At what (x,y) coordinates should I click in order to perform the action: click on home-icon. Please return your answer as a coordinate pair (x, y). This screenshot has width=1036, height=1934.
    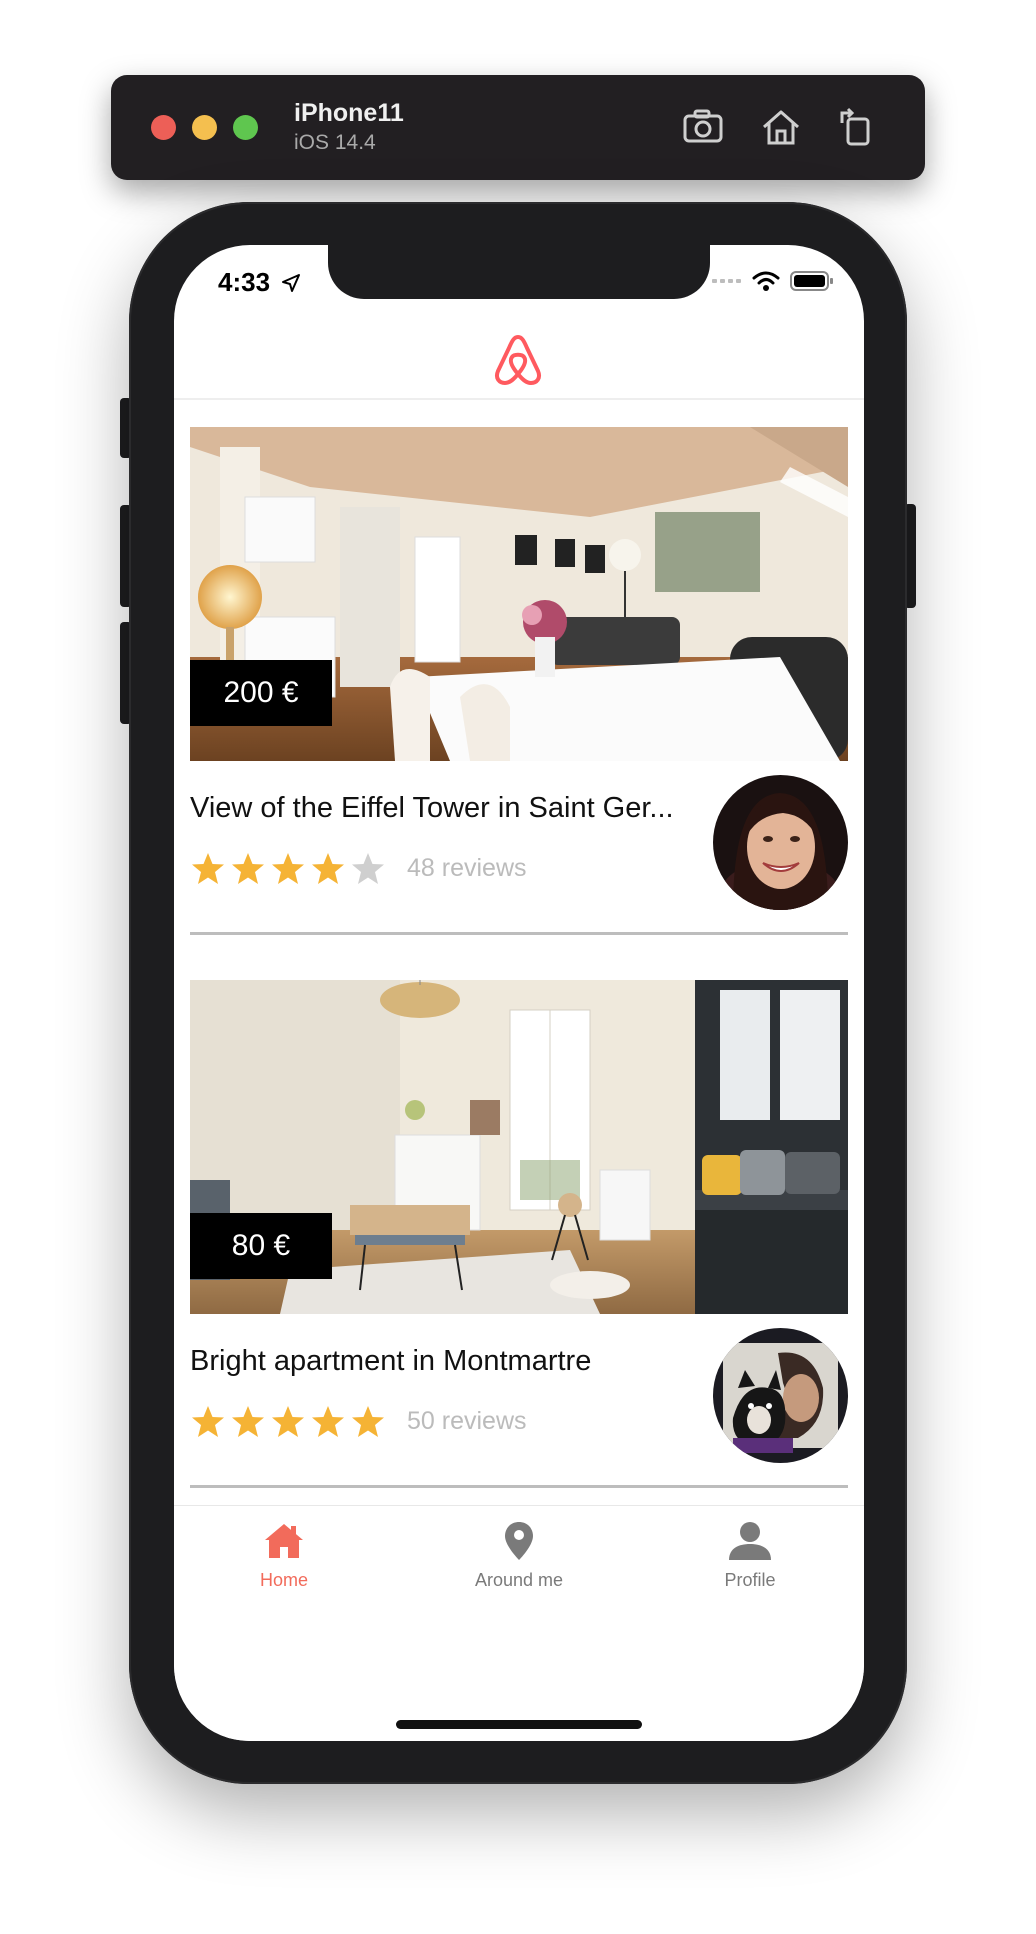
    Looking at the image, I should click on (284, 1541).